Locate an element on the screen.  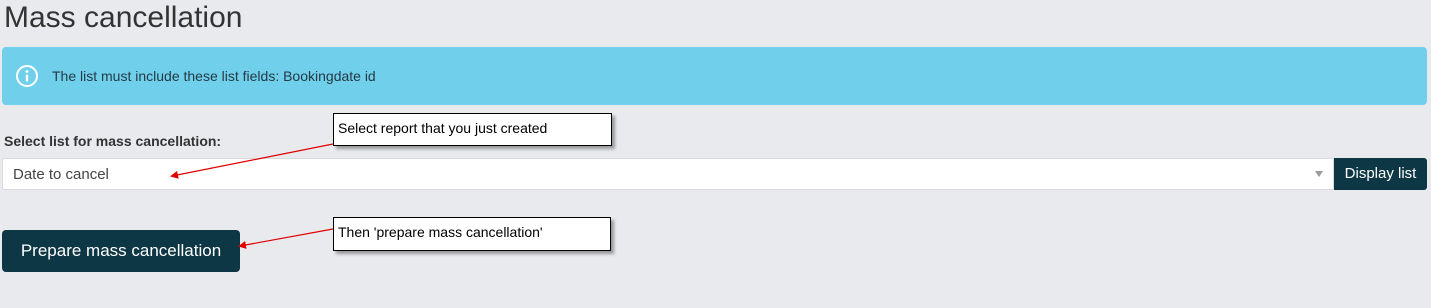
display-list-button: Display list is located at coordinates (1380, 174).